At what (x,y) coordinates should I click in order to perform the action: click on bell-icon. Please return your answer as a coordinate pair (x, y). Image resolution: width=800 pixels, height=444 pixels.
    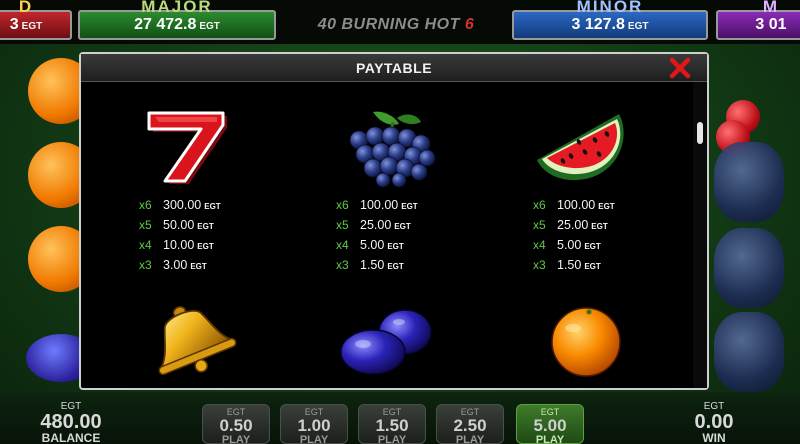
    Looking at the image, I should click on (197, 341).